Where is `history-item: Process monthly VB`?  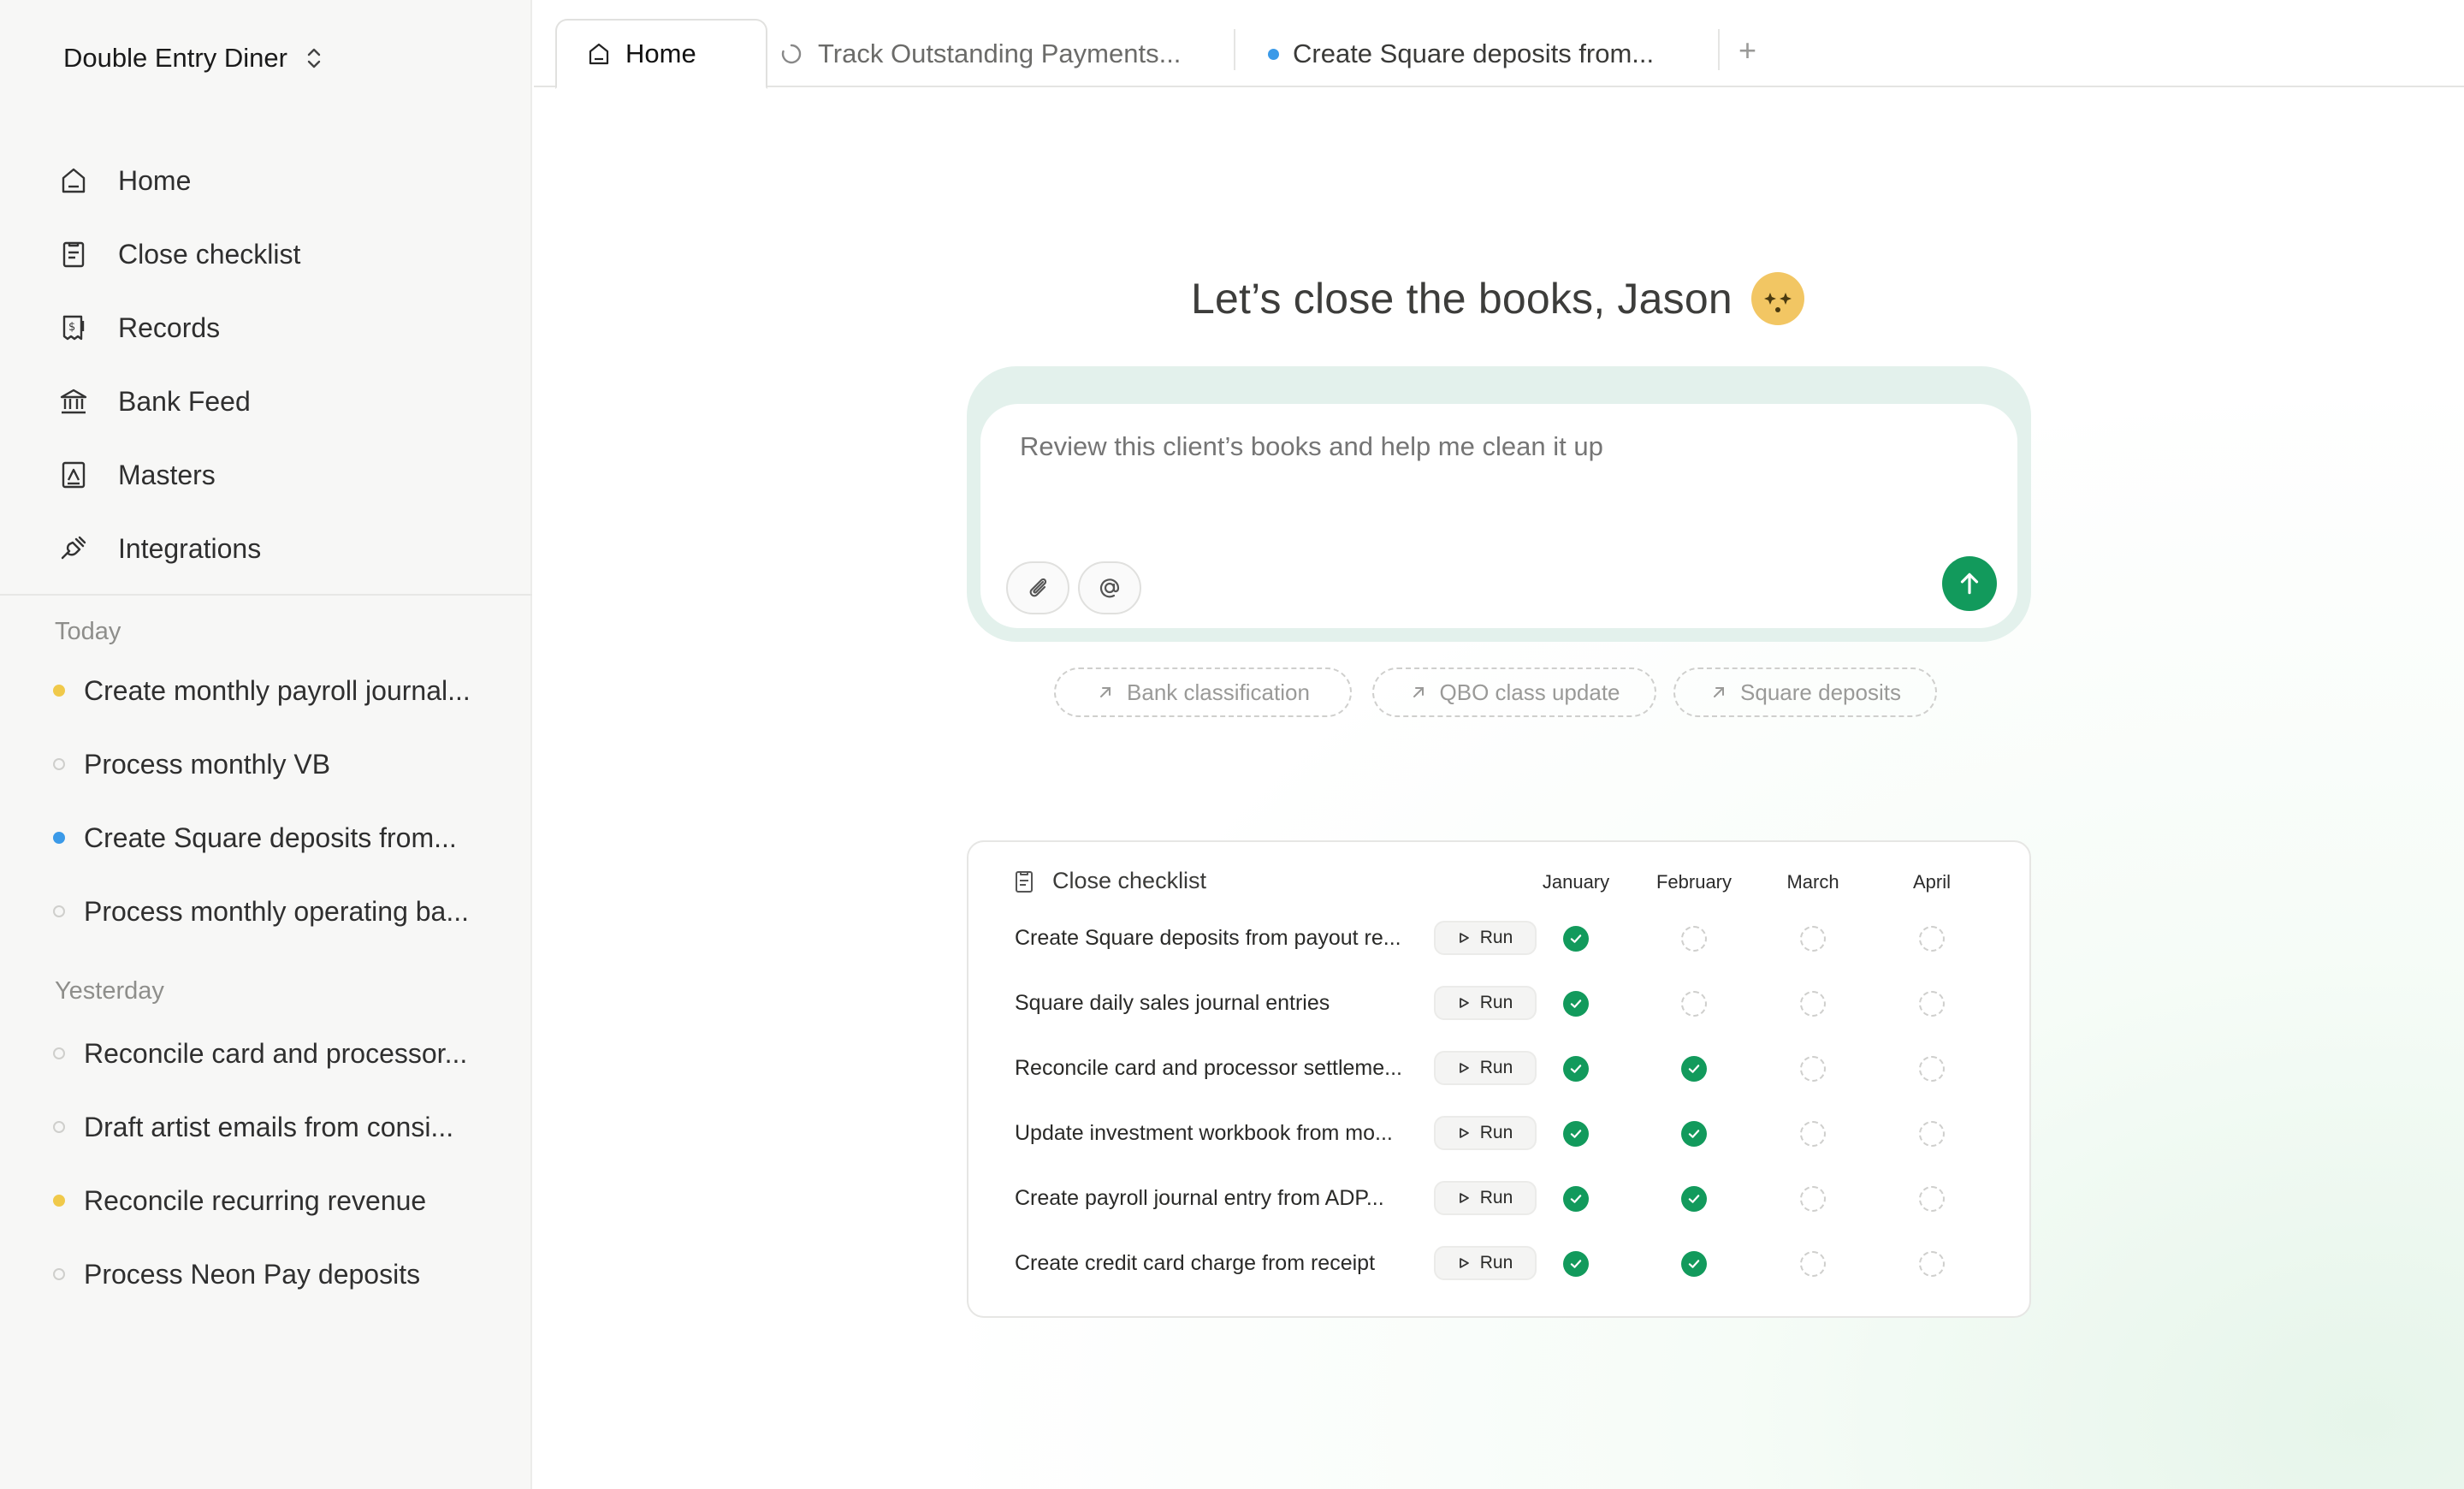 history-item: Process monthly VB is located at coordinates (275, 764).